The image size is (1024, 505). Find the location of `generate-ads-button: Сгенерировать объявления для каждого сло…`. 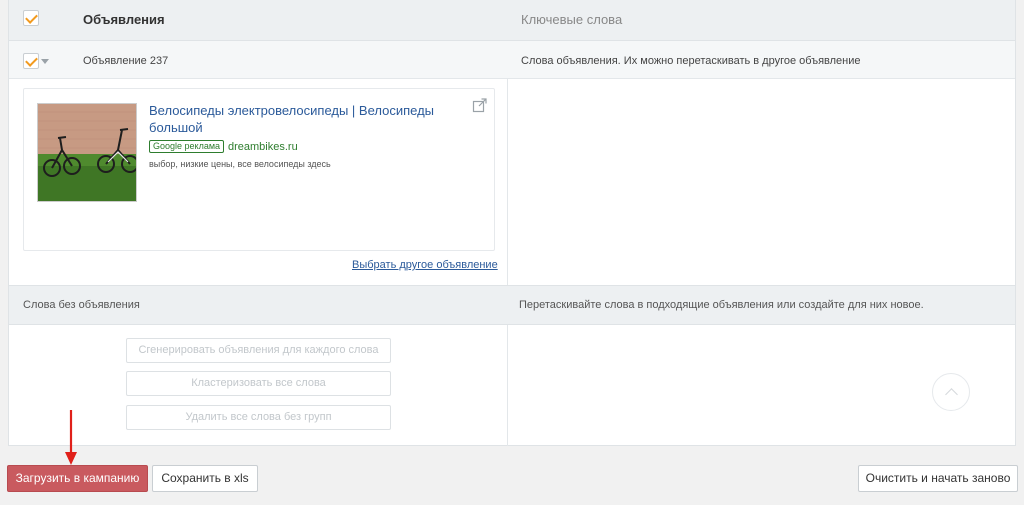

generate-ads-button: Сгенерировать объявления для каждого сло… is located at coordinates (258, 350).